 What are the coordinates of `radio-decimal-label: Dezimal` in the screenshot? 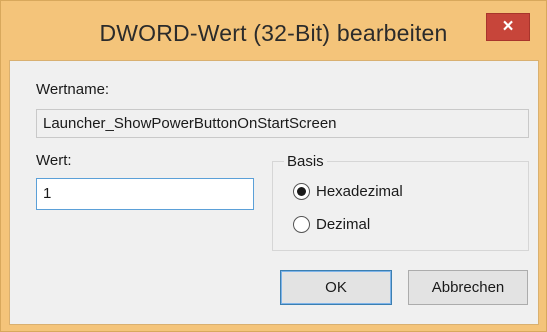 It's located at (343, 224).